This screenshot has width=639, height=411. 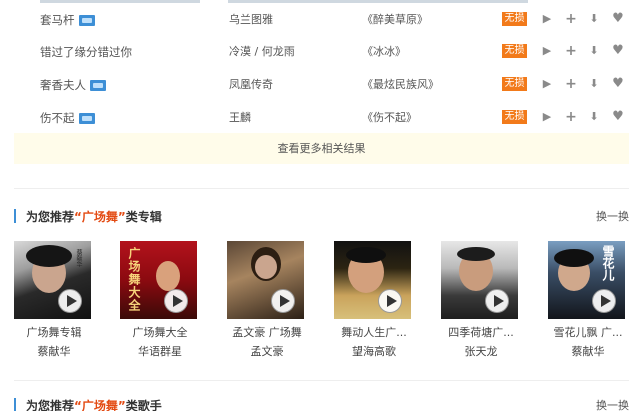 I want to click on song-artist: 冷漠 / 何龙雨, so click(x=262, y=51).